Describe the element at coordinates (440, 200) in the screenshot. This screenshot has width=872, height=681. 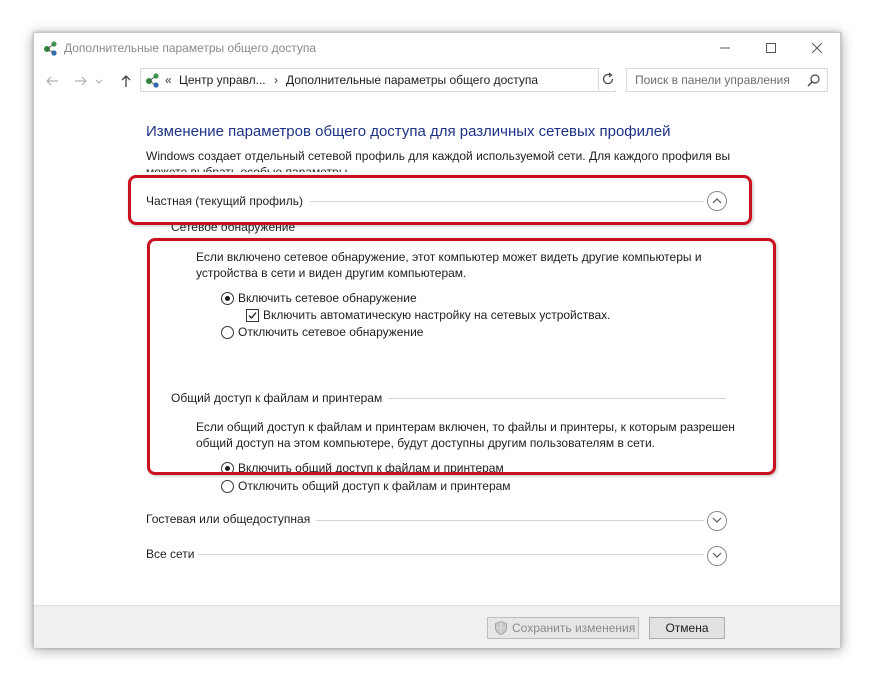
I see `highlight-frame-profile` at that location.